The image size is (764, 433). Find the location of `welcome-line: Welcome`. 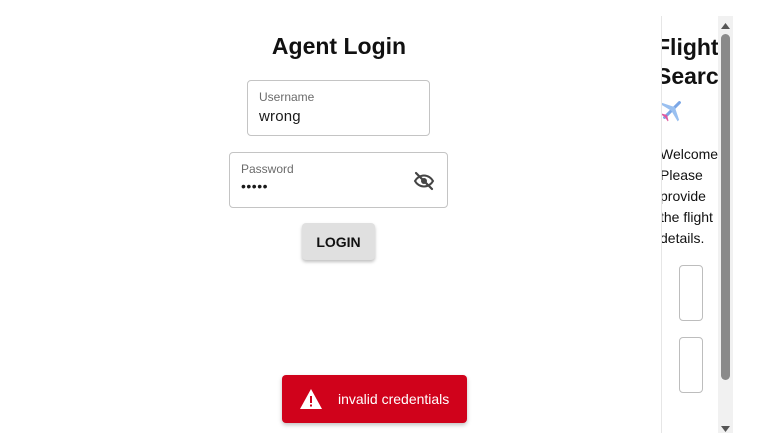

welcome-line: Welcome is located at coordinates (689, 154).